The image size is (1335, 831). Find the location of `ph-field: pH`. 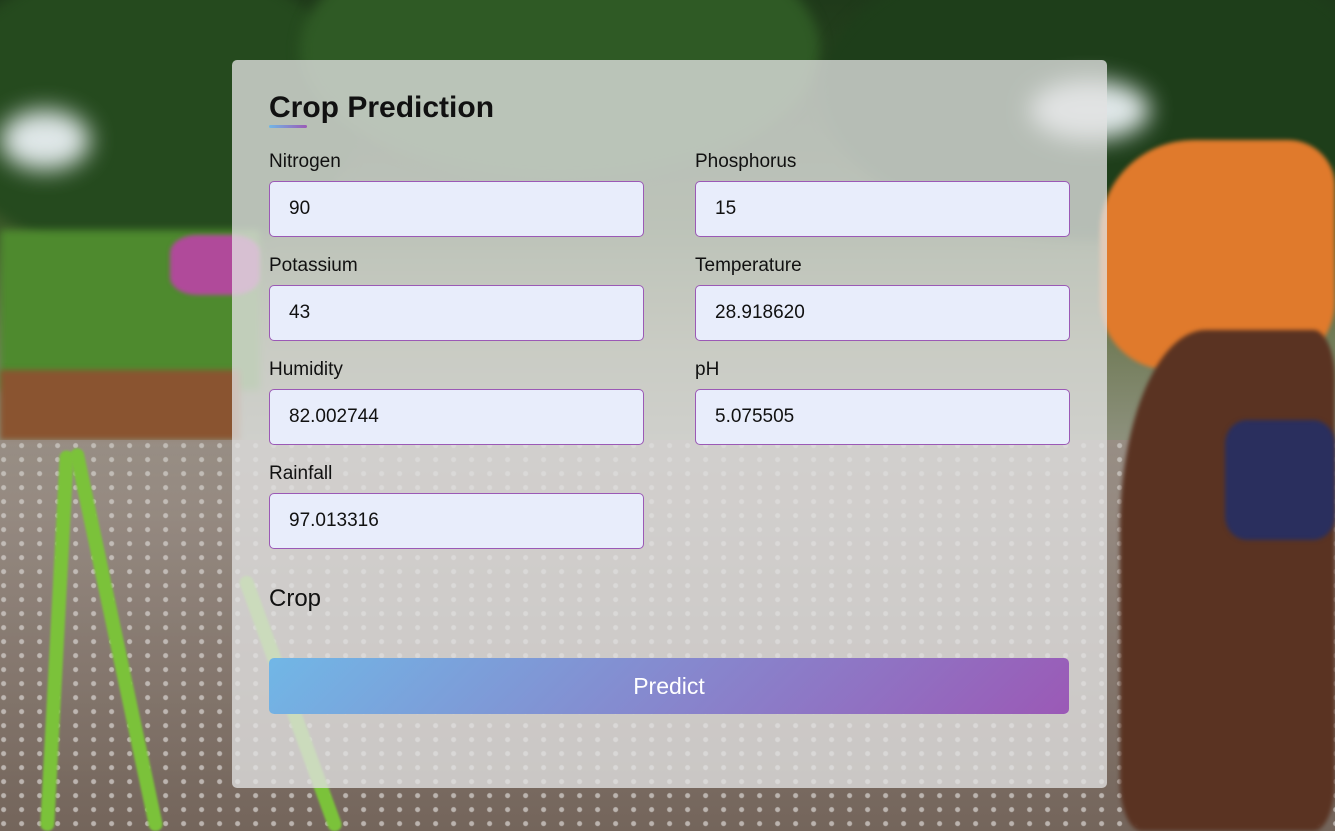

ph-field: pH is located at coordinates (882, 412).